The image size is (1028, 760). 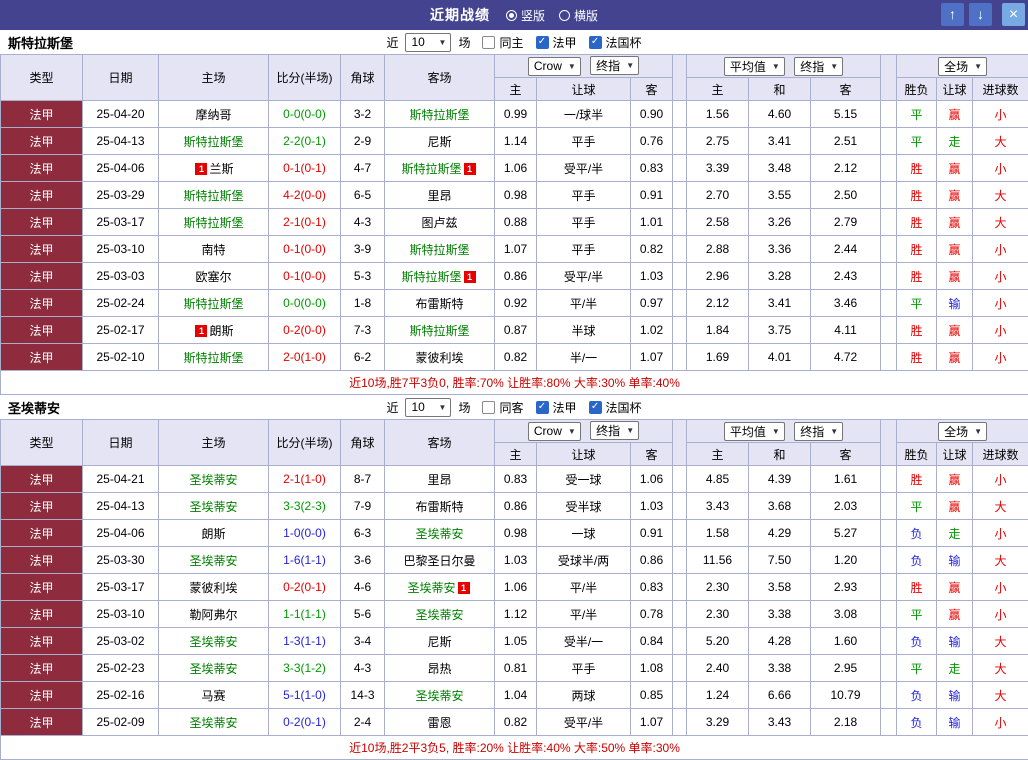 I want to click on page-title: 近期战绩, so click(x=460, y=15).